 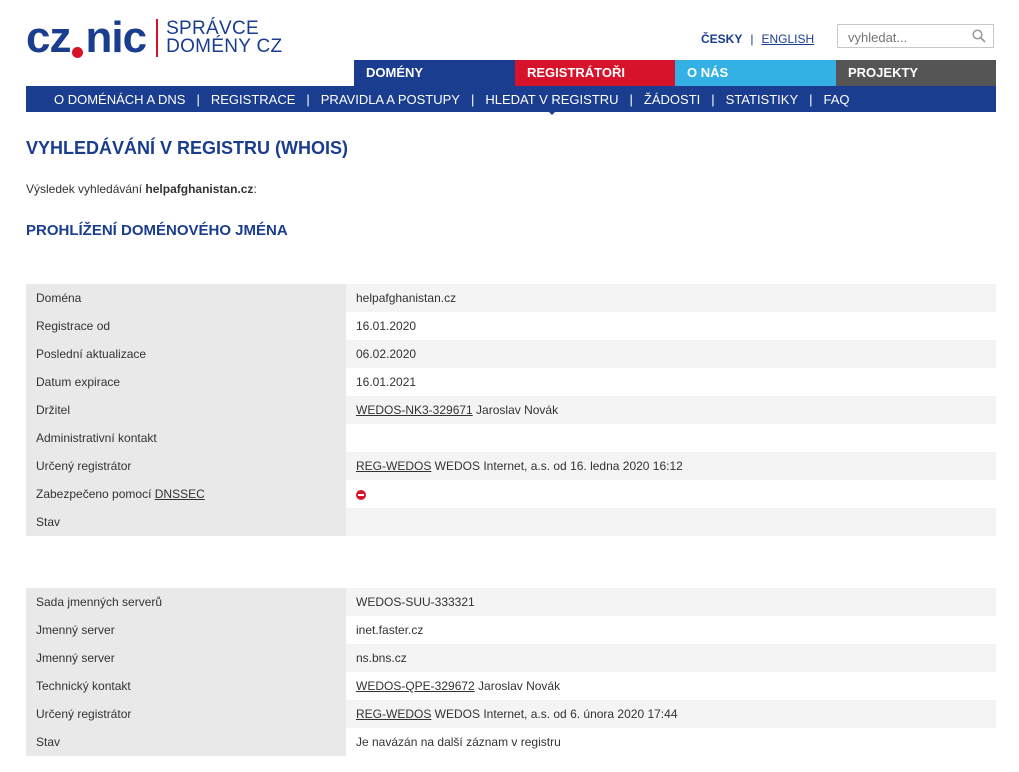 What do you see at coordinates (757, 39) in the screenshot?
I see `language-switcher: ČESKY | ENGLISH` at bounding box center [757, 39].